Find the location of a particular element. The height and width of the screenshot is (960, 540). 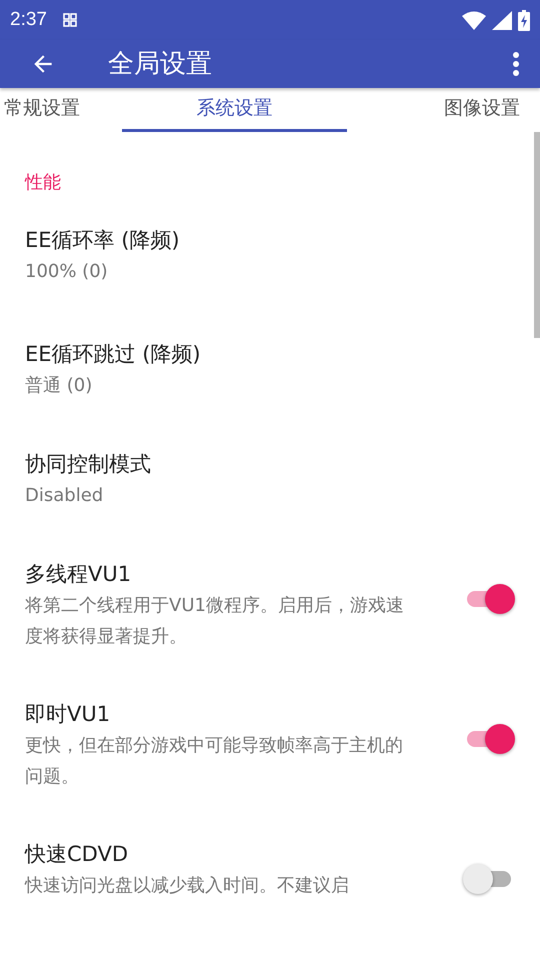

setting-title: EE循环跳过 (降频) is located at coordinates (113, 354).